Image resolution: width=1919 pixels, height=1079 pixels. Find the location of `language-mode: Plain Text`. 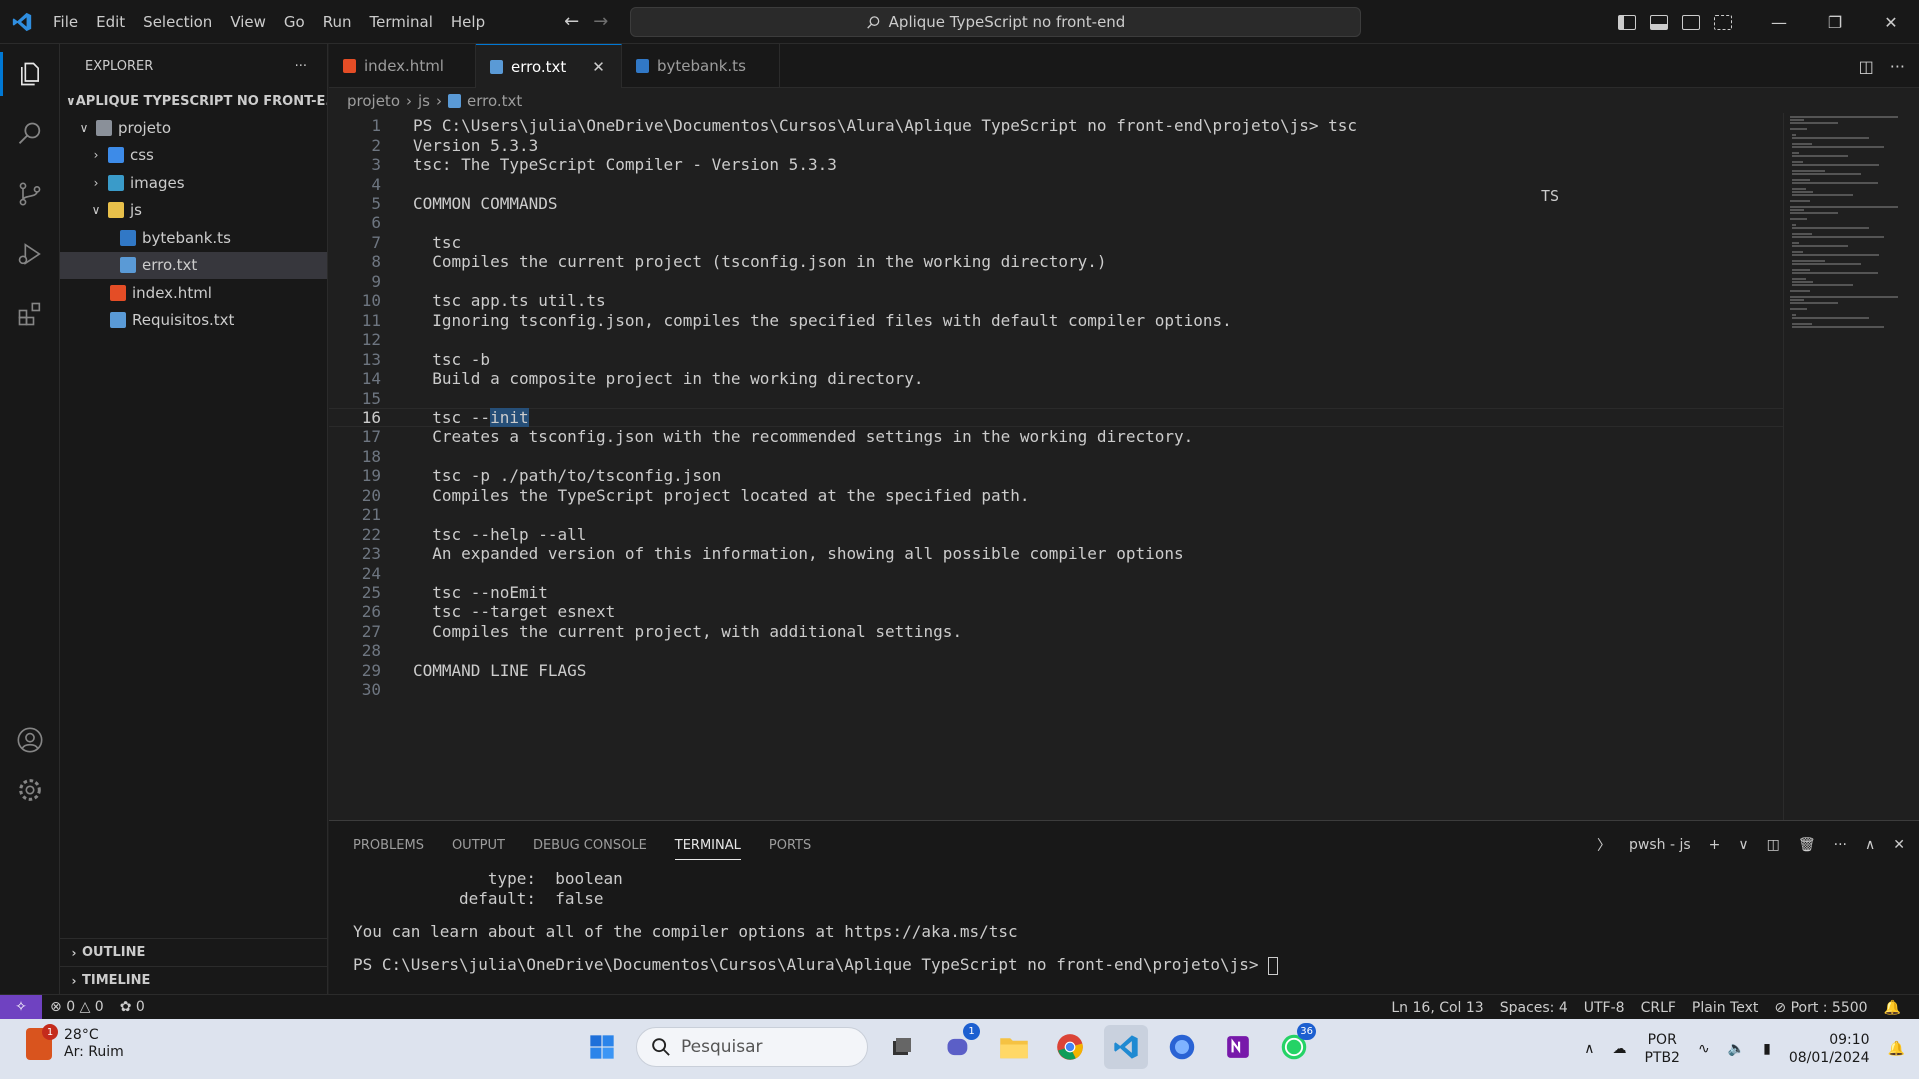

language-mode: Plain Text is located at coordinates (1725, 1008).